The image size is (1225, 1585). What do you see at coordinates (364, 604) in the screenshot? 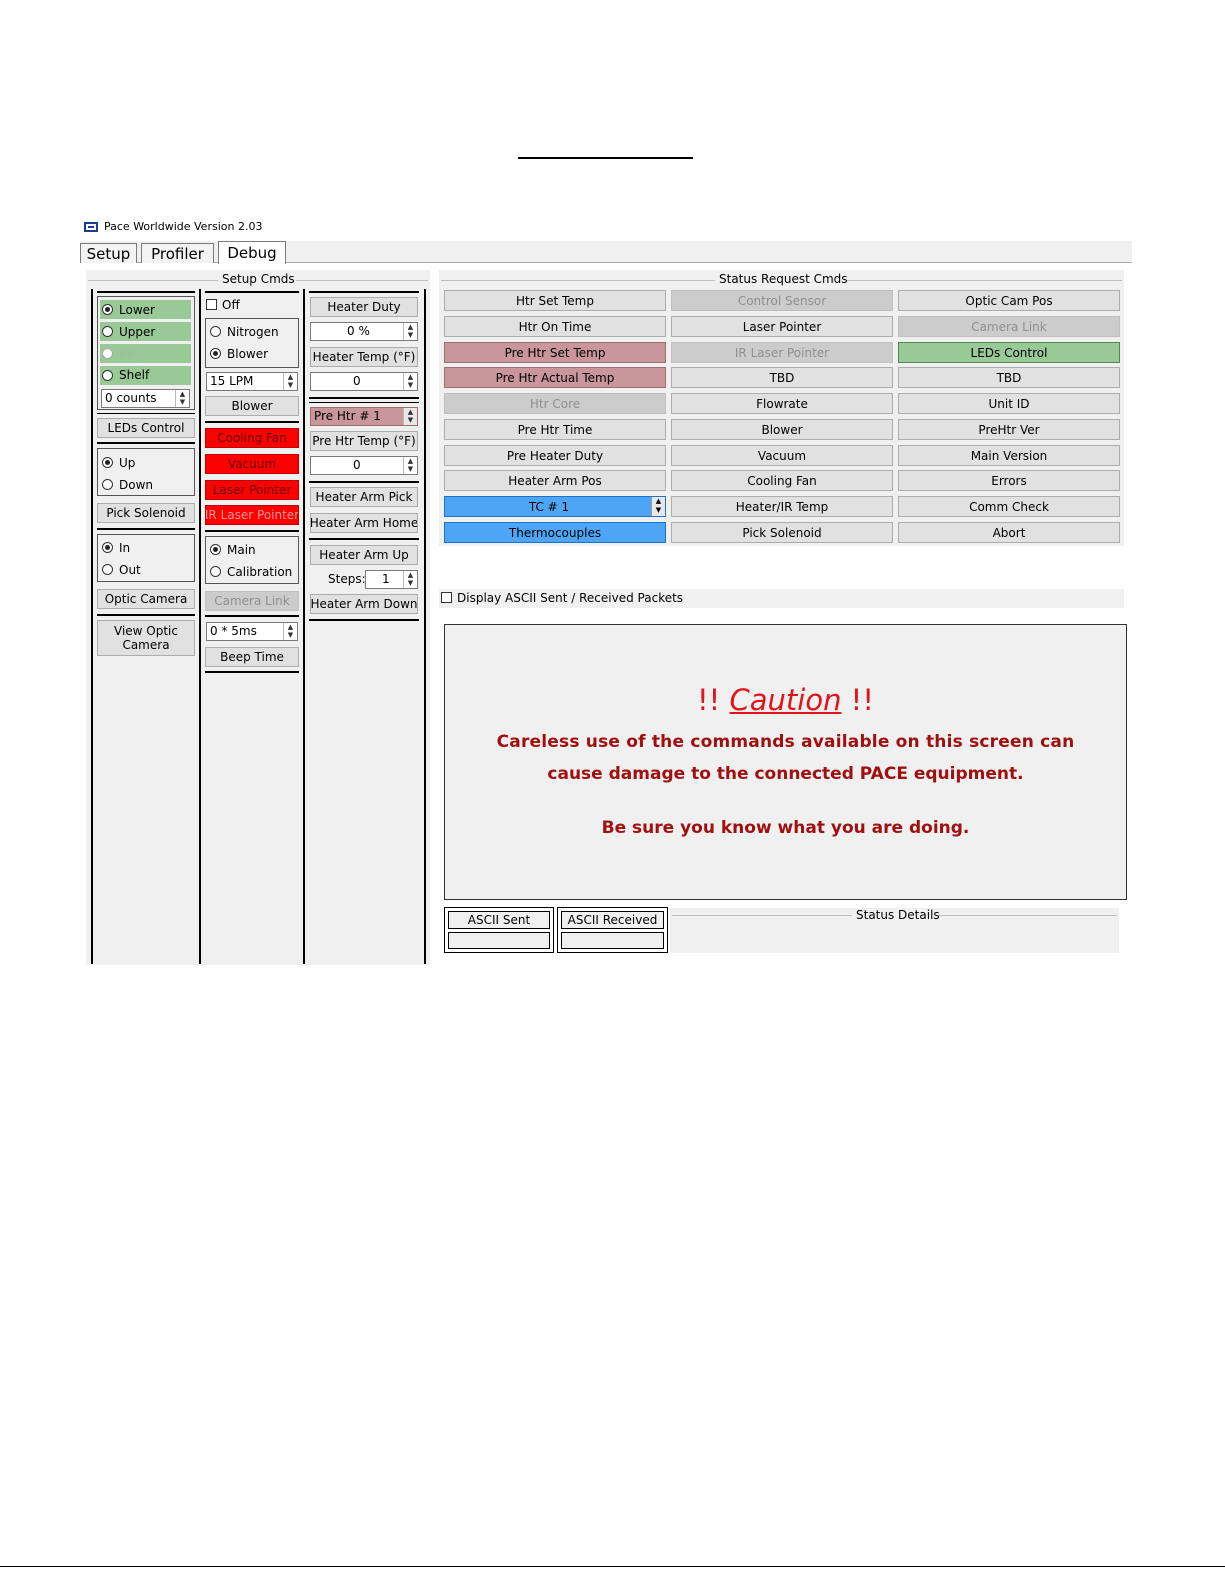
I see `heater-arm-down-button: Heater Arm Down` at bounding box center [364, 604].